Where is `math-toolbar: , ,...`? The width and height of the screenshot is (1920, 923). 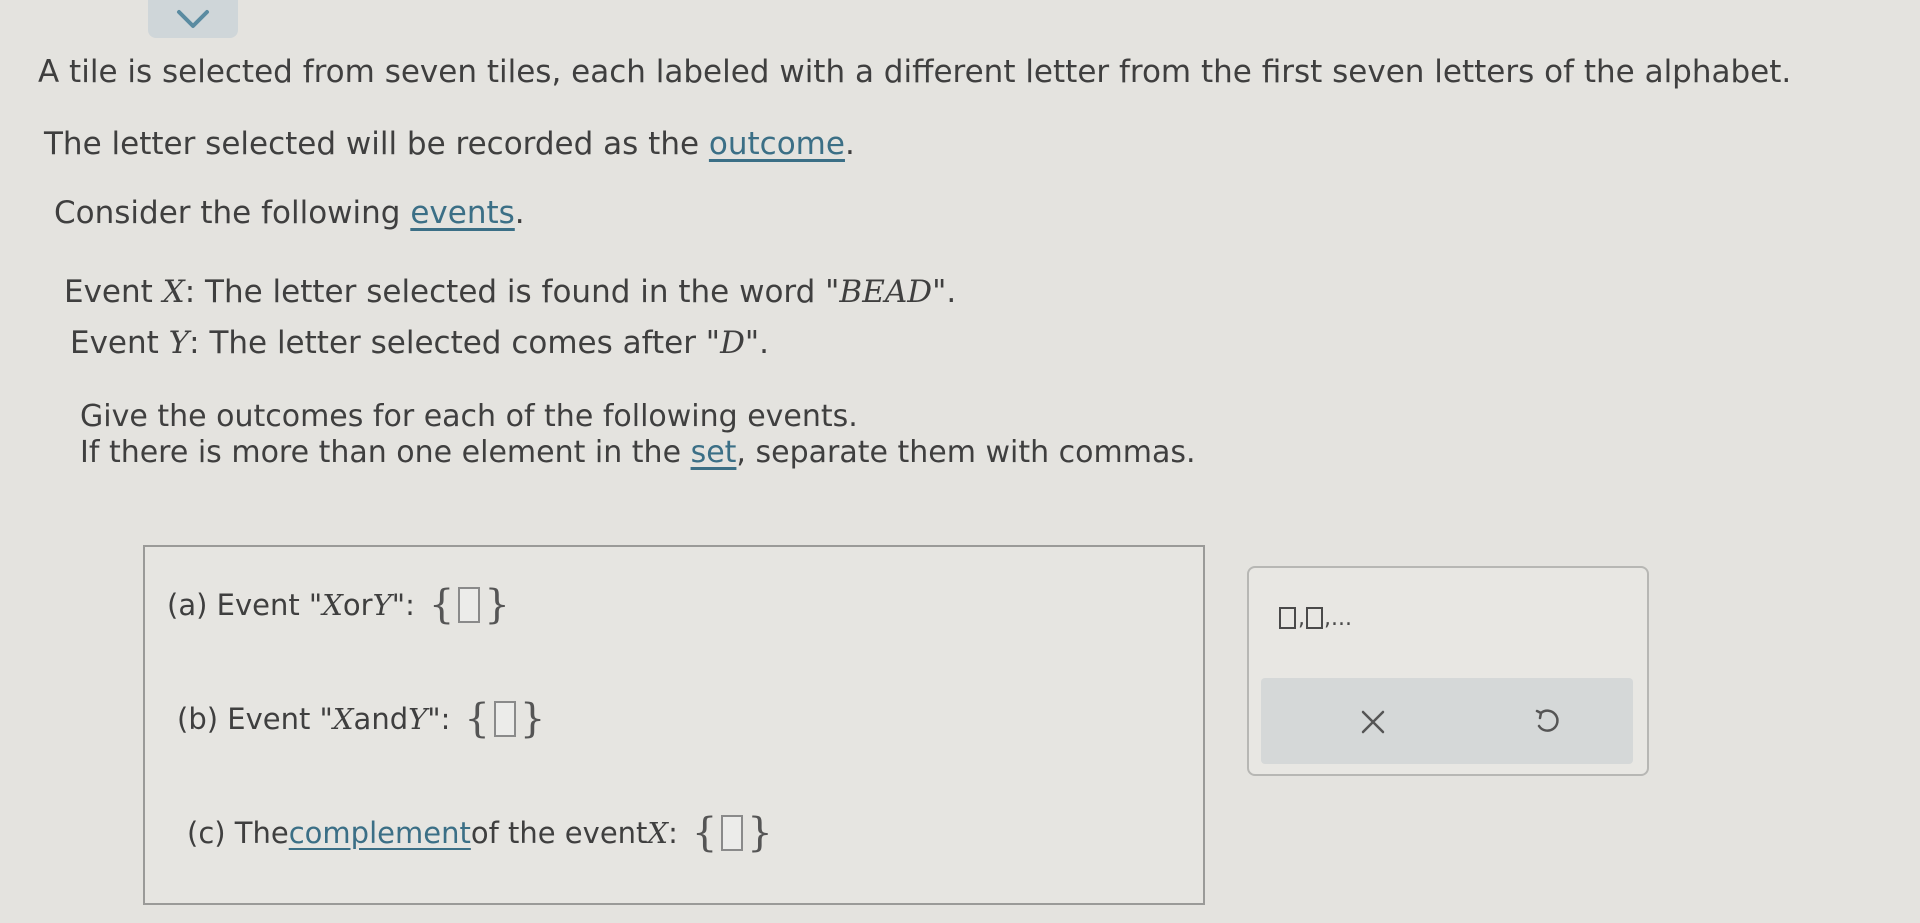 math-toolbar: , ,... is located at coordinates (1448, 671).